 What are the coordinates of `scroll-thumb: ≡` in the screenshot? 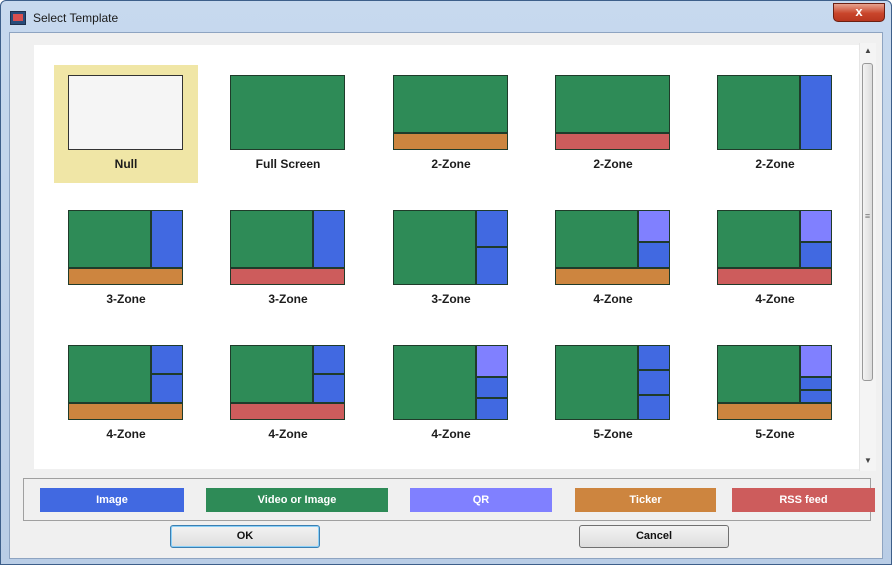 It's located at (867, 222).